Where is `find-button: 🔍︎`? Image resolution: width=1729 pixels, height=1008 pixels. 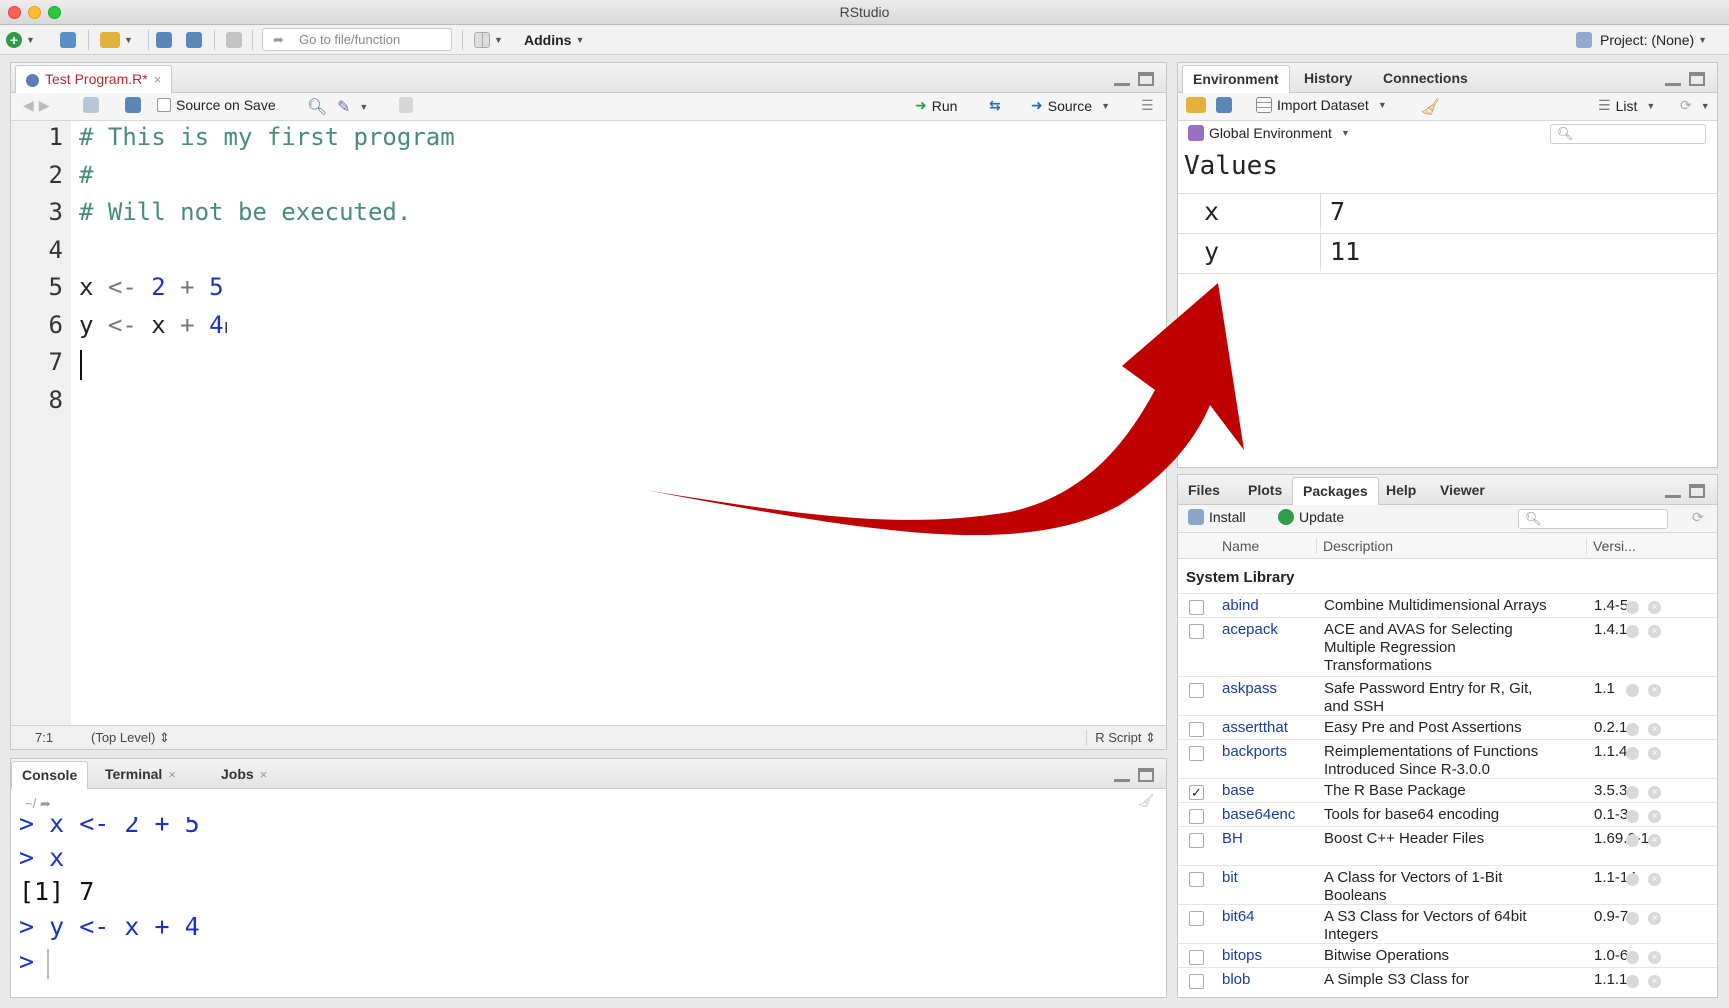 find-button: 🔍︎ is located at coordinates (317, 107).